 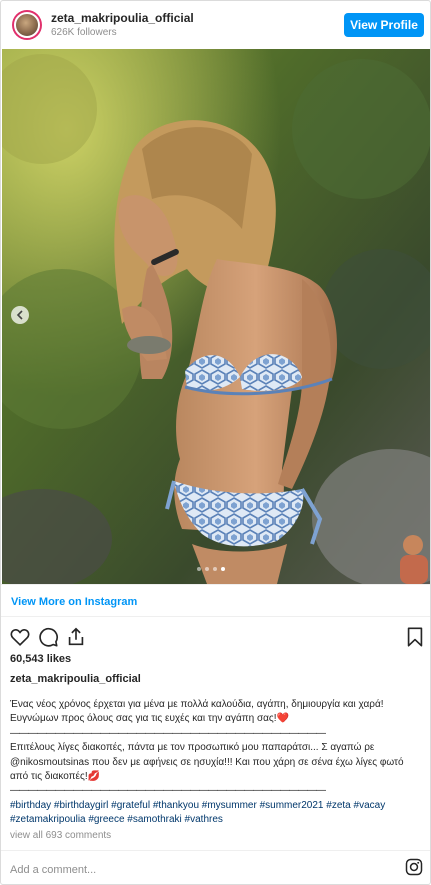 I want to click on heart-icon, so click(x=20, y=637).